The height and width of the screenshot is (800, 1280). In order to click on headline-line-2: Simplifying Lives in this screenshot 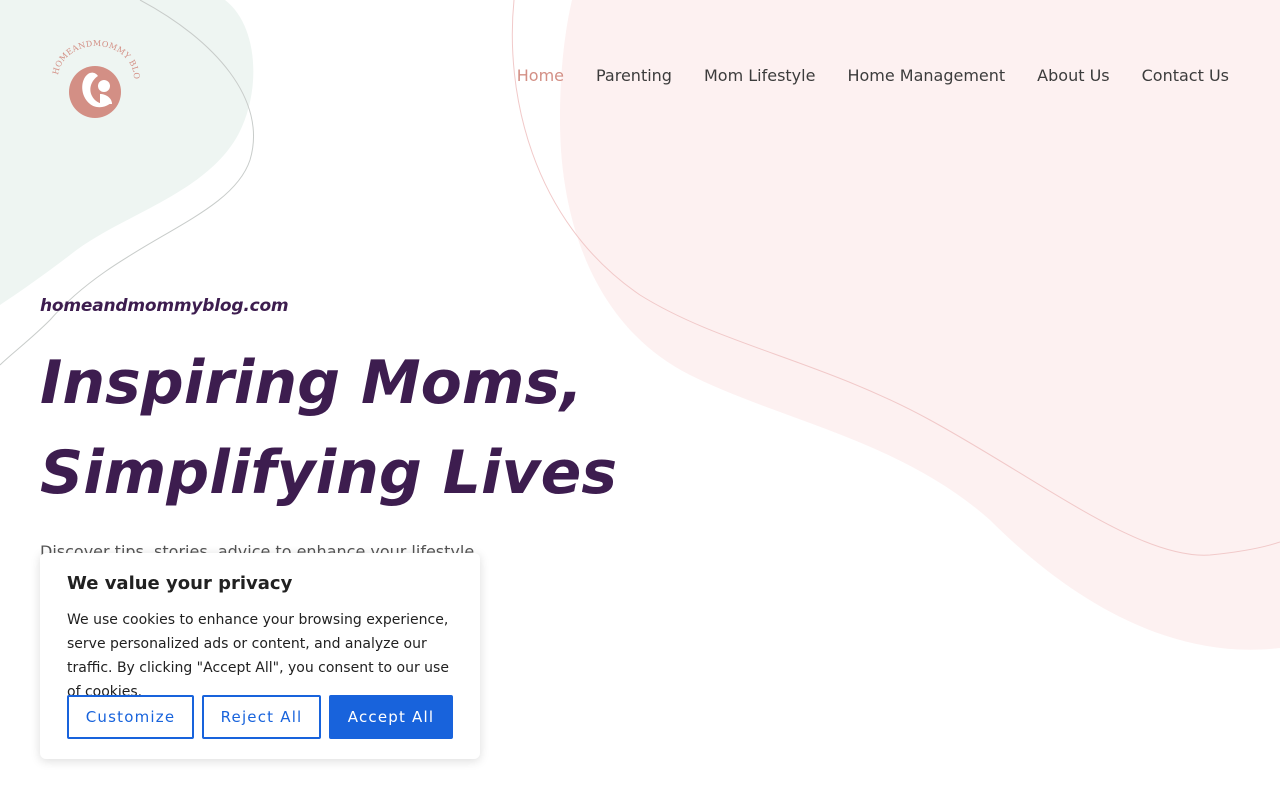, I will do `click(329, 473)`.